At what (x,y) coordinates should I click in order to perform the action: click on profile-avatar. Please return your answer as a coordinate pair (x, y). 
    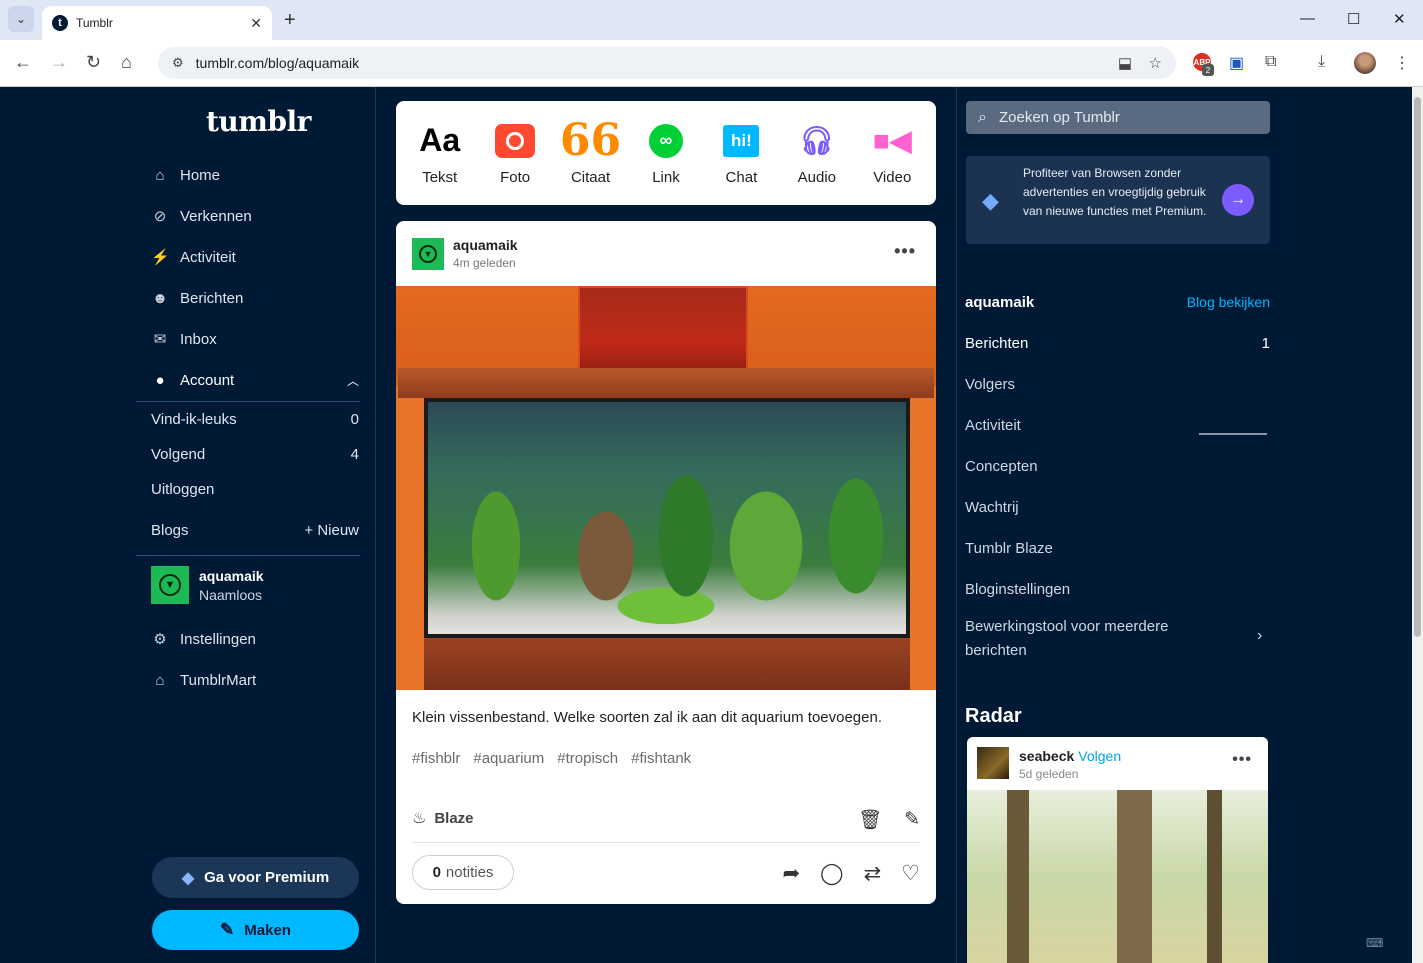
    Looking at the image, I should click on (1365, 63).